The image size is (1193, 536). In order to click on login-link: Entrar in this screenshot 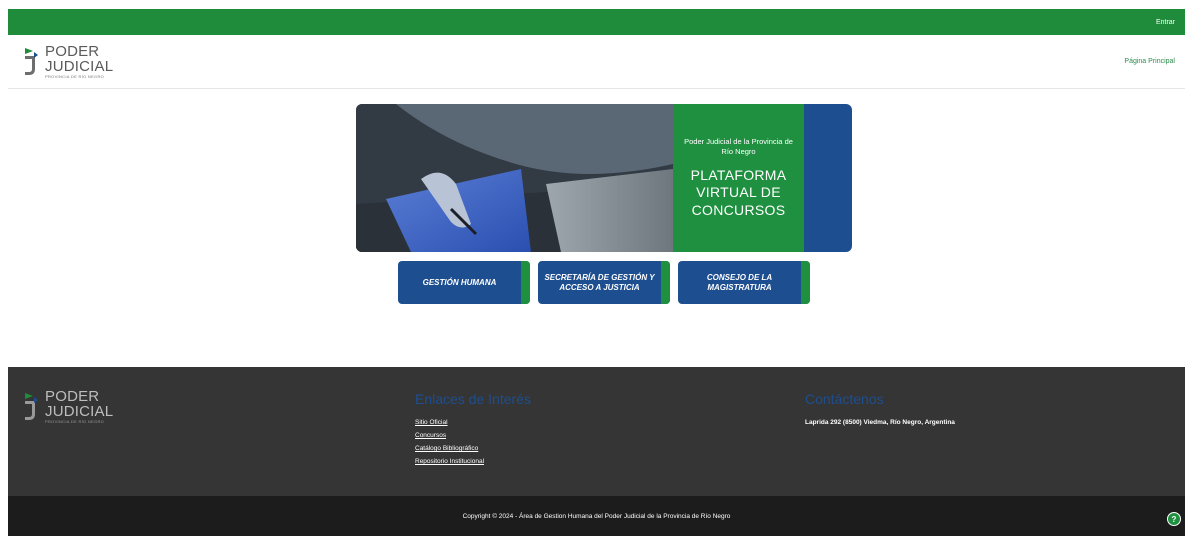, I will do `click(1165, 22)`.